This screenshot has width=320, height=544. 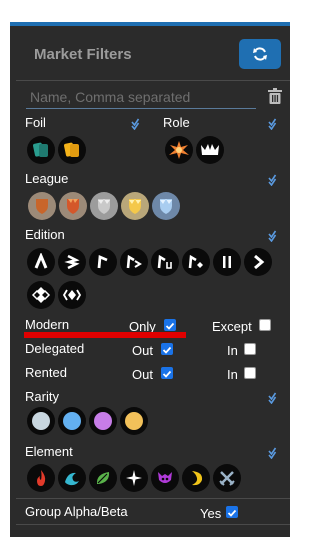 What do you see at coordinates (103, 478) in the screenshot?
I see `element-earth-icon` at bounding box center [103, 478].